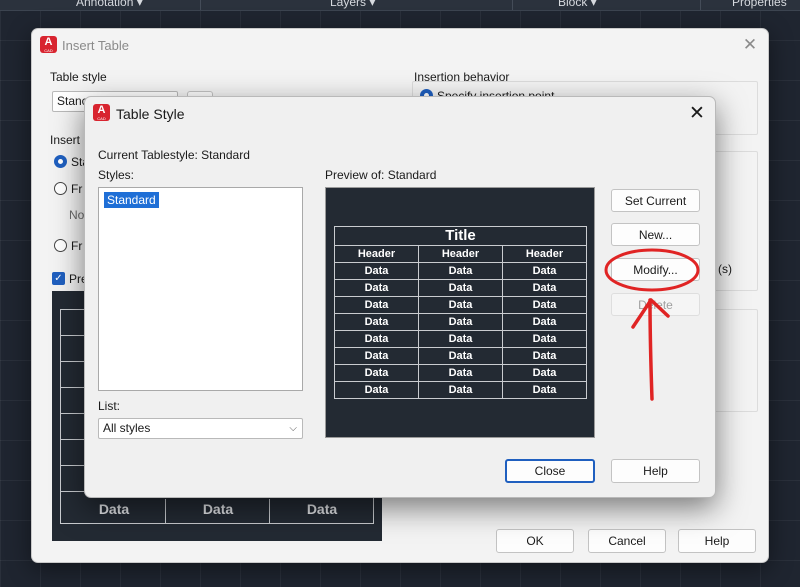 The image size is (800, 587). What do you see at coordinates (200, 289) in the screenshot?
I see `styles-list: Standard` at bounding box center [200, 289].